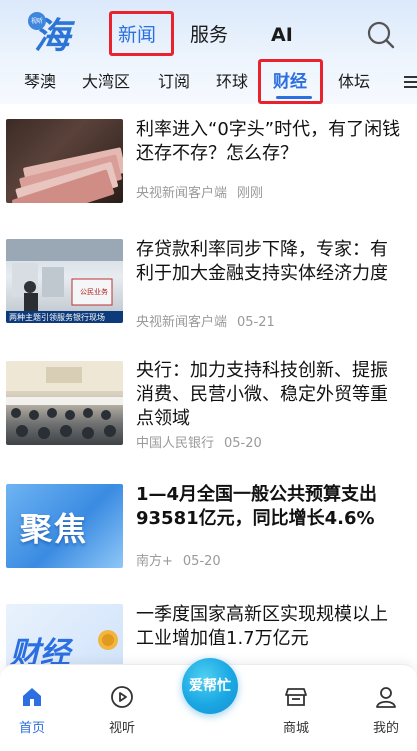 Image resolution: width=417 pixels, height=751 pixels. I want to click on top-header: 海 视听 新闻 服务 AI 琴澳 大湾区 订阅 环球 财经 体坛, so click(208, 52).